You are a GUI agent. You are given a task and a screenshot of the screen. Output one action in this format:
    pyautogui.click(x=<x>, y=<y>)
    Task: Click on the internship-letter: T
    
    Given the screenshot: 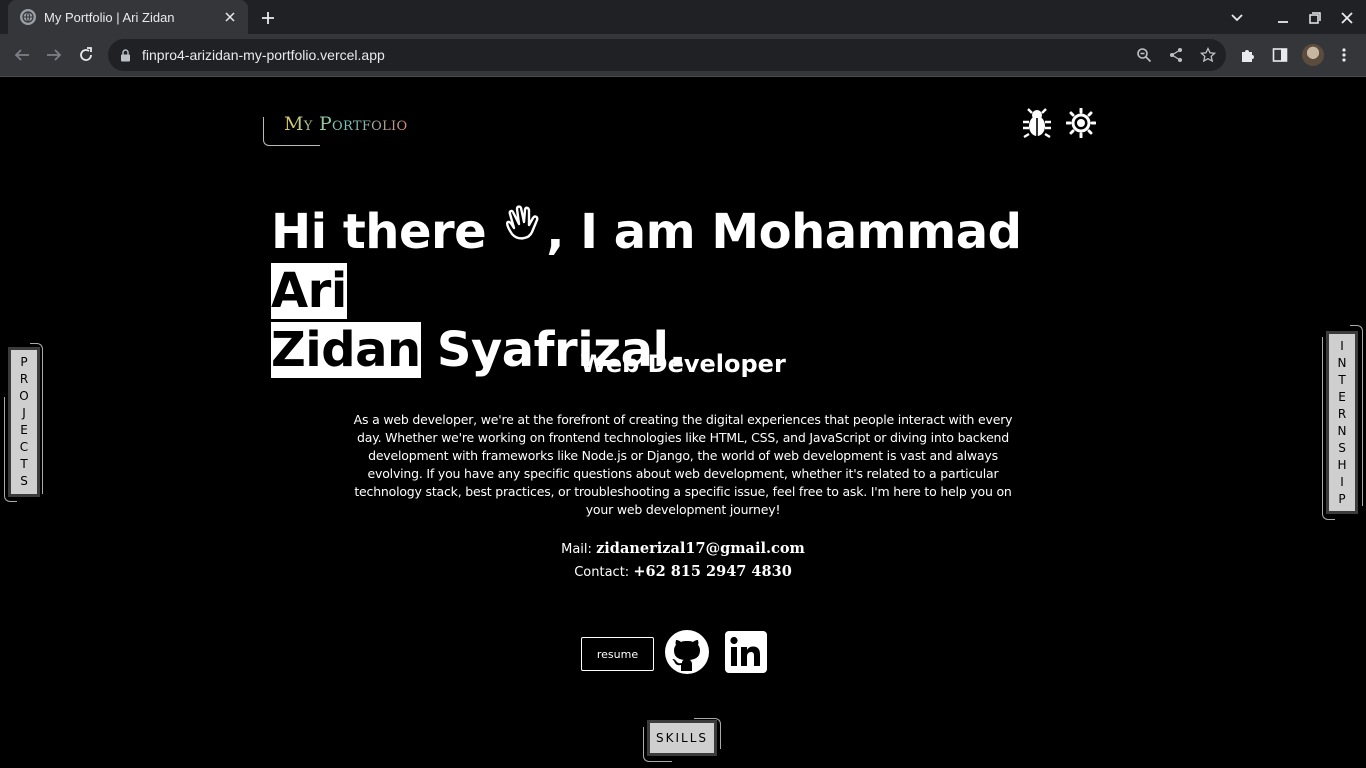 What is the action you would take?
    pyautogui.click(x=1342, y=379)
    